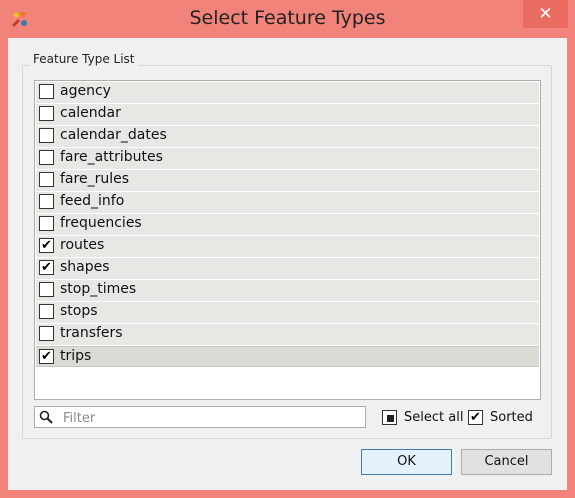  Describe the element at coordinates (287, 356) in the screenshot. I see `list-item: ✔ trips` at that location.